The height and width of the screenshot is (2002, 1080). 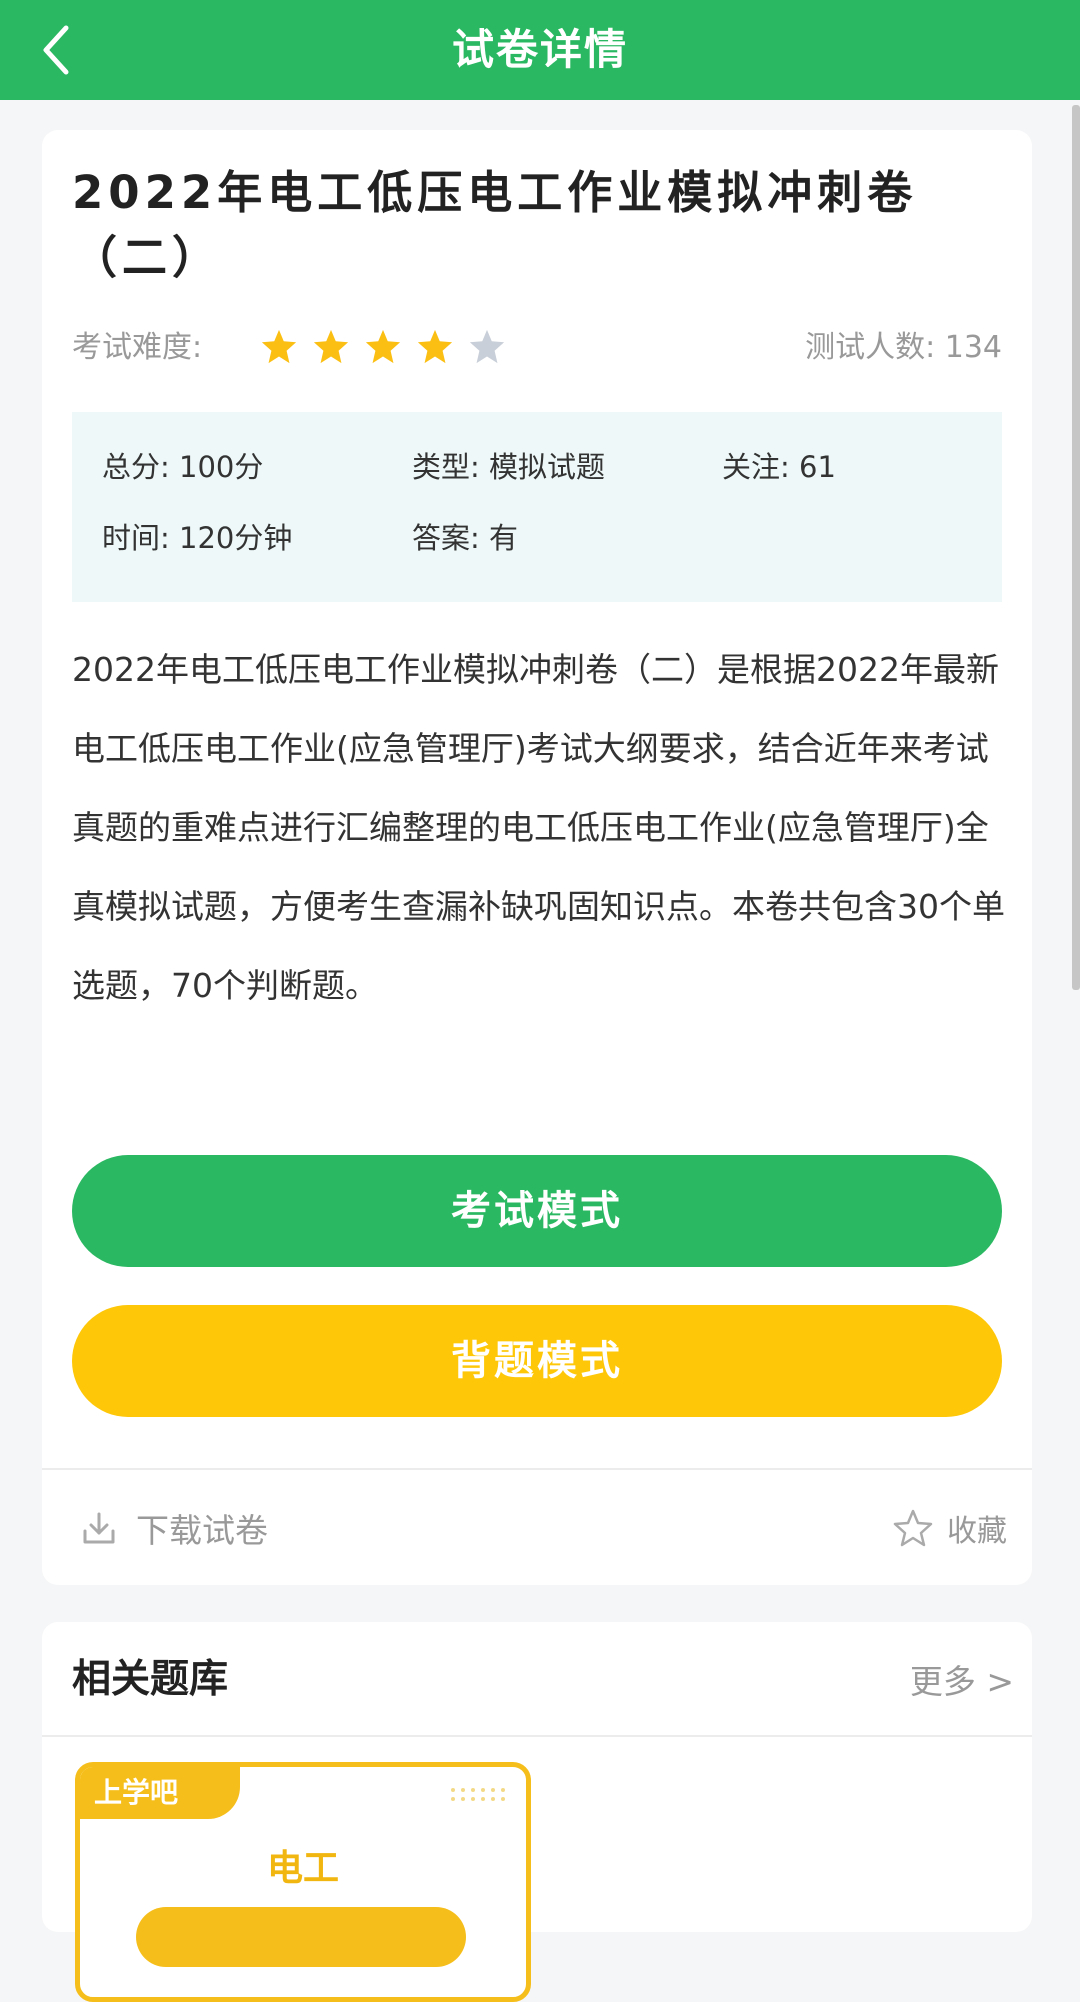 I want to click on scrollbar, so click(x=1076, y=547).